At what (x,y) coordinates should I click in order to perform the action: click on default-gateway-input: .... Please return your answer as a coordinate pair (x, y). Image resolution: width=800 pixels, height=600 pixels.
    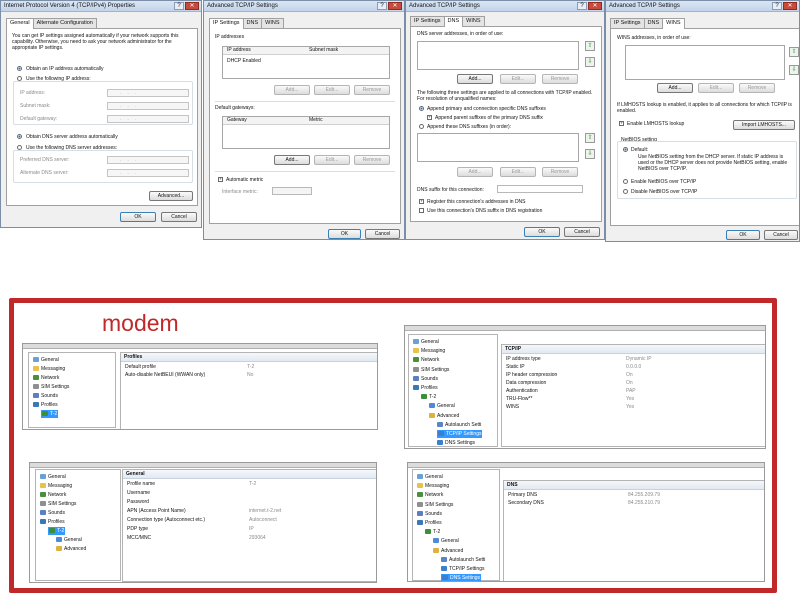
    Looking at the image, I should click on (148, 119).